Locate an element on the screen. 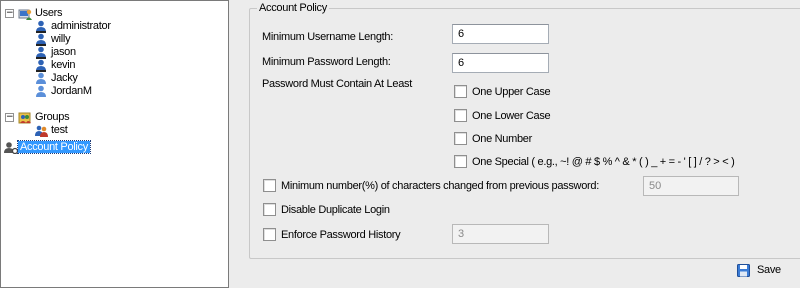  lower-case-checkbox is located at coordinates (460, 115).